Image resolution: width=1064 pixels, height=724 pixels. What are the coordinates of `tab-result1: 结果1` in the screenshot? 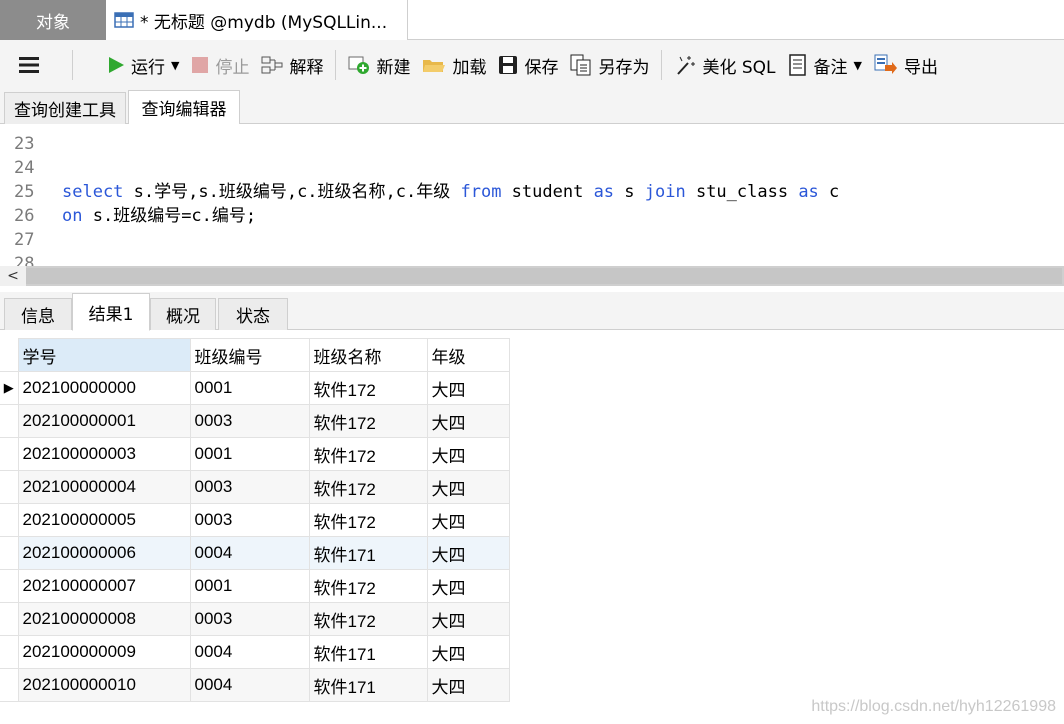 It's located at (111, 312).